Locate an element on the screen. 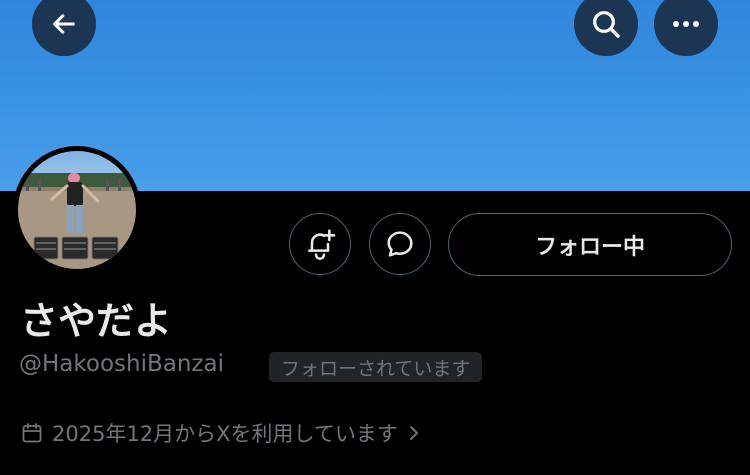 The width and height of the screenshot is (750, 475). arrow-left-icon is located at coordinates (64, 24).